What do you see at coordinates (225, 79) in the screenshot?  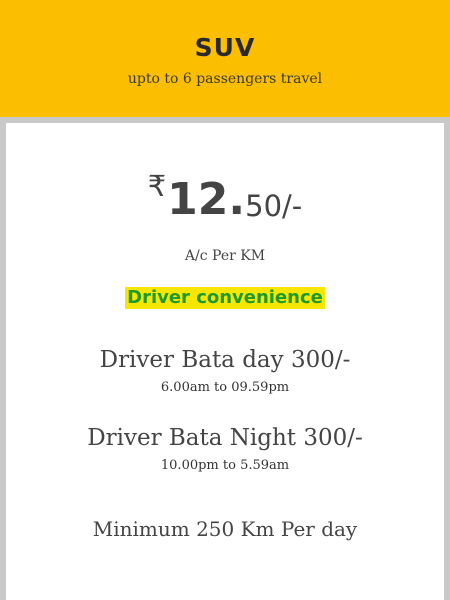 I see `vehicle-capacity: upto to 6 passengers travel` at bounding box center [225, 79].